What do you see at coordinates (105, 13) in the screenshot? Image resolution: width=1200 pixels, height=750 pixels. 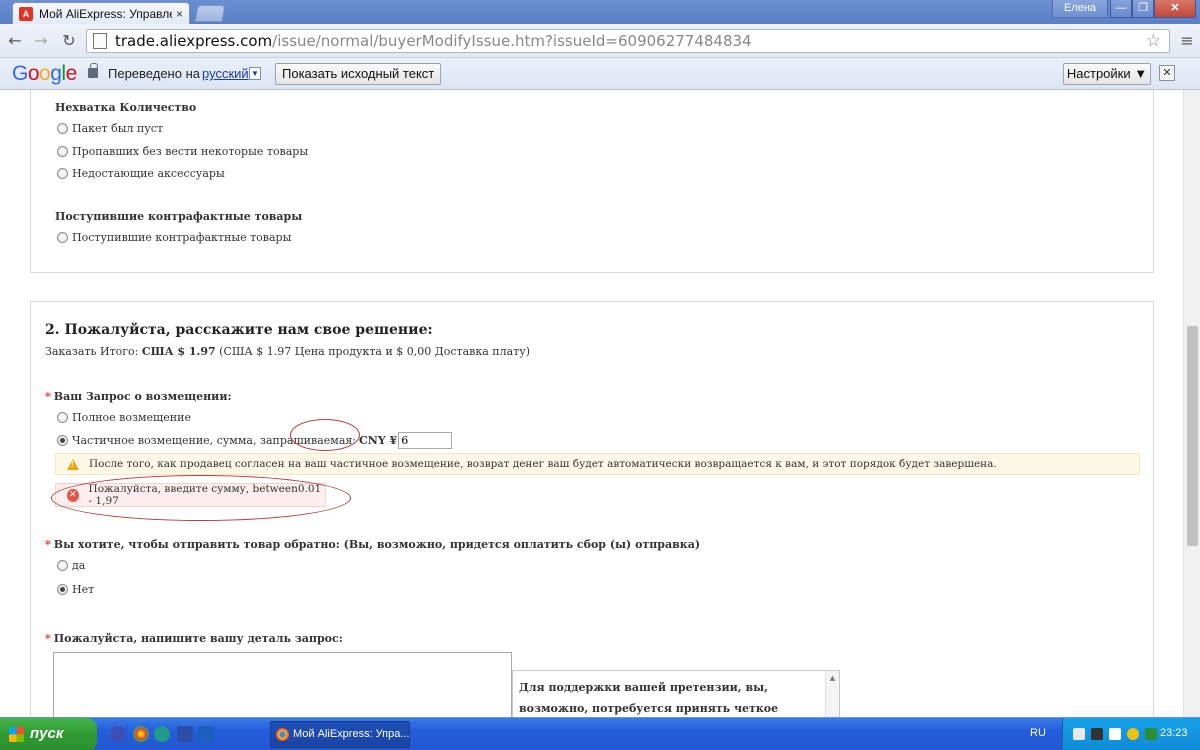 I see `tab-title: Мой AliExpress: Управление` at bounding box center [105, 13].